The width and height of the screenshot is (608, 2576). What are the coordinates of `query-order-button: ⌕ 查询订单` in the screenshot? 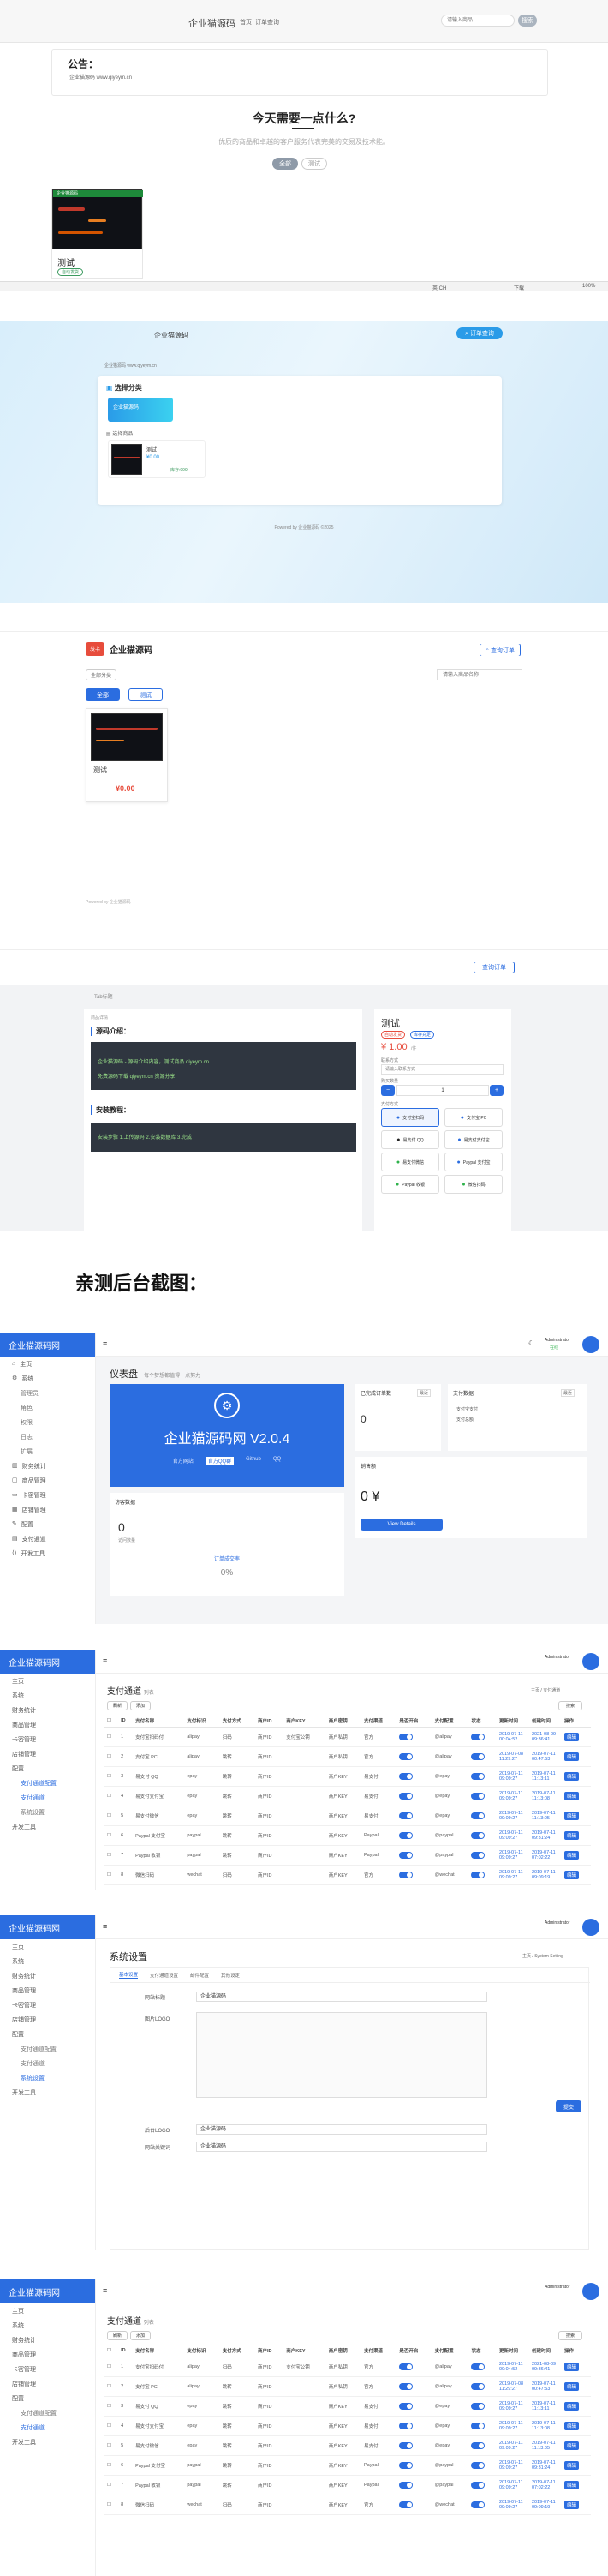 It's located at (500, 650).